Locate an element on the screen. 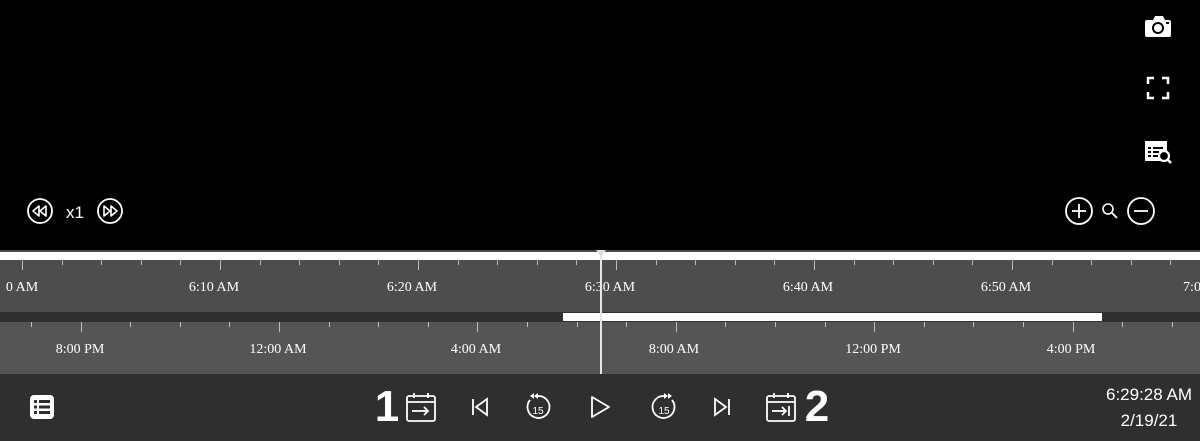 The image size is (1200, 441). speed-label: x1 is located at coordinates (75, 212).